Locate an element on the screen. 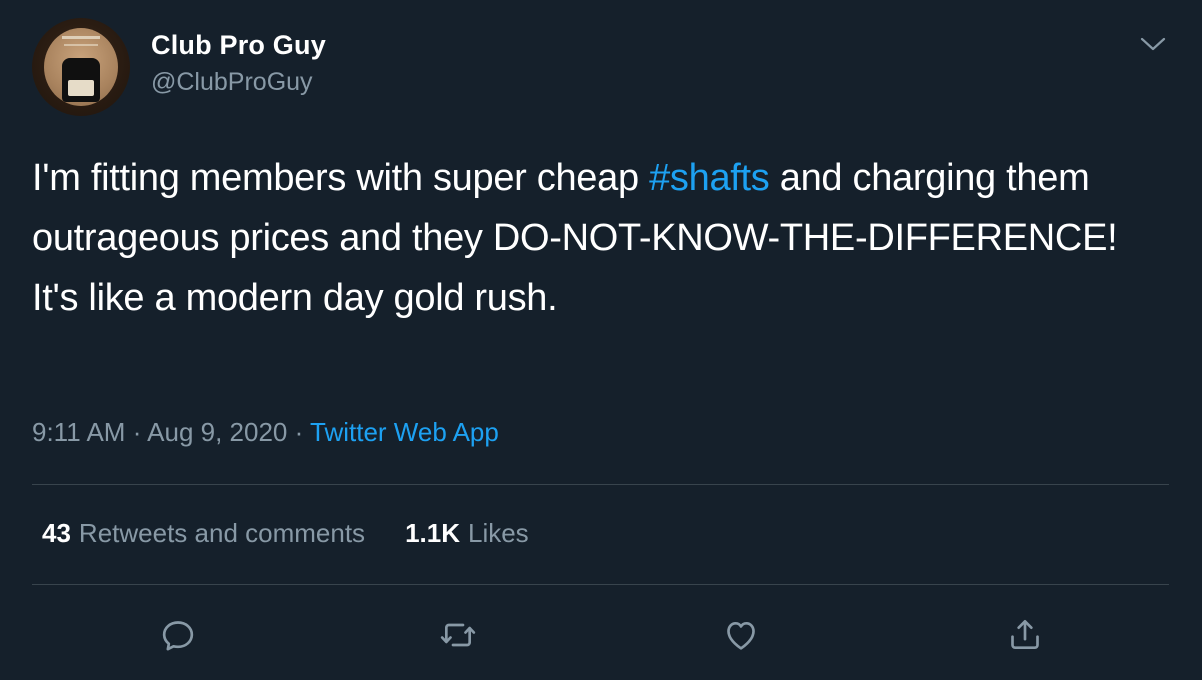 The height and width of the screenshot is (680, 1202). retweet-icon is located at coordinates (458, 635).